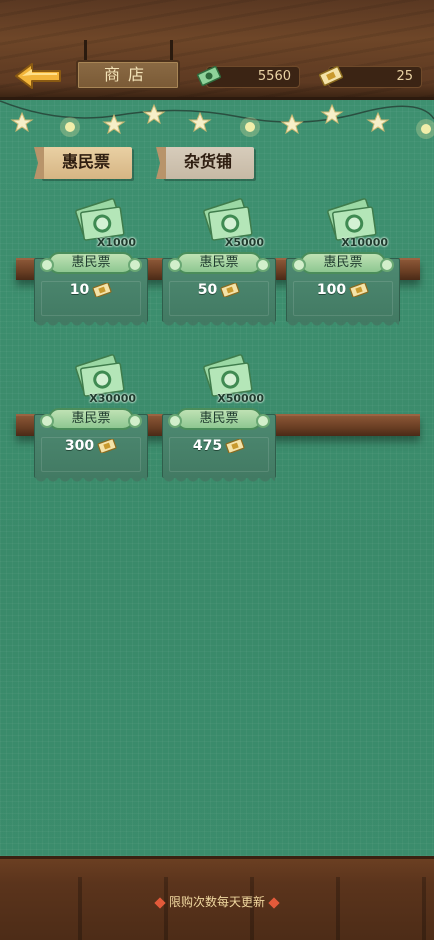 The height and width of the screenshot is (940, 434). What do you see at coordinates (240, 398) in the screenshot?
I see `item-quantity: X50000` at bounding box center [240, 398].